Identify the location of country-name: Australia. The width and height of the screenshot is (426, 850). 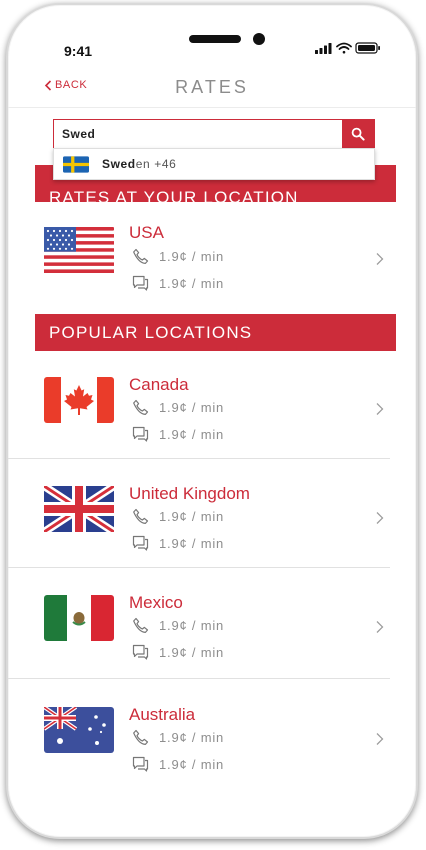
(162, 714).